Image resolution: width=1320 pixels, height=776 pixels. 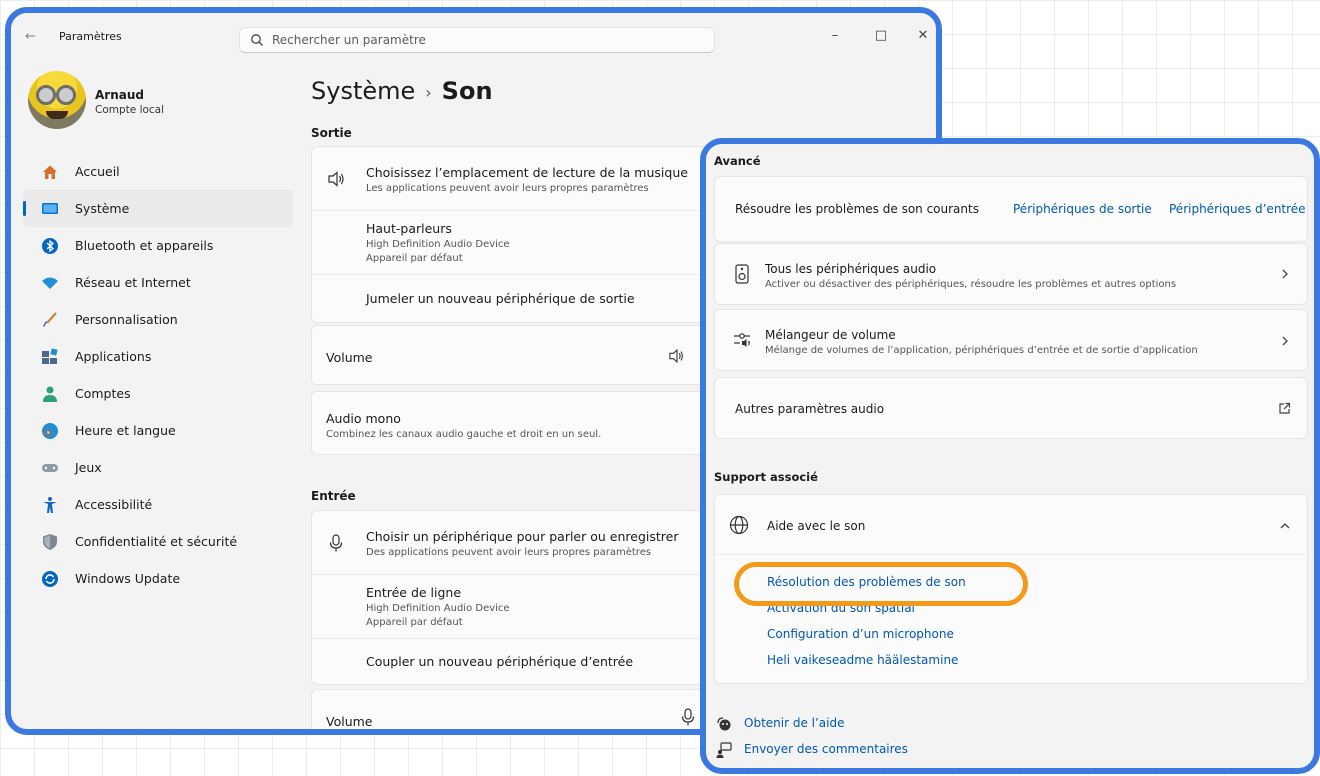 I want to click on shield-icon, so click(x=50, y=542).